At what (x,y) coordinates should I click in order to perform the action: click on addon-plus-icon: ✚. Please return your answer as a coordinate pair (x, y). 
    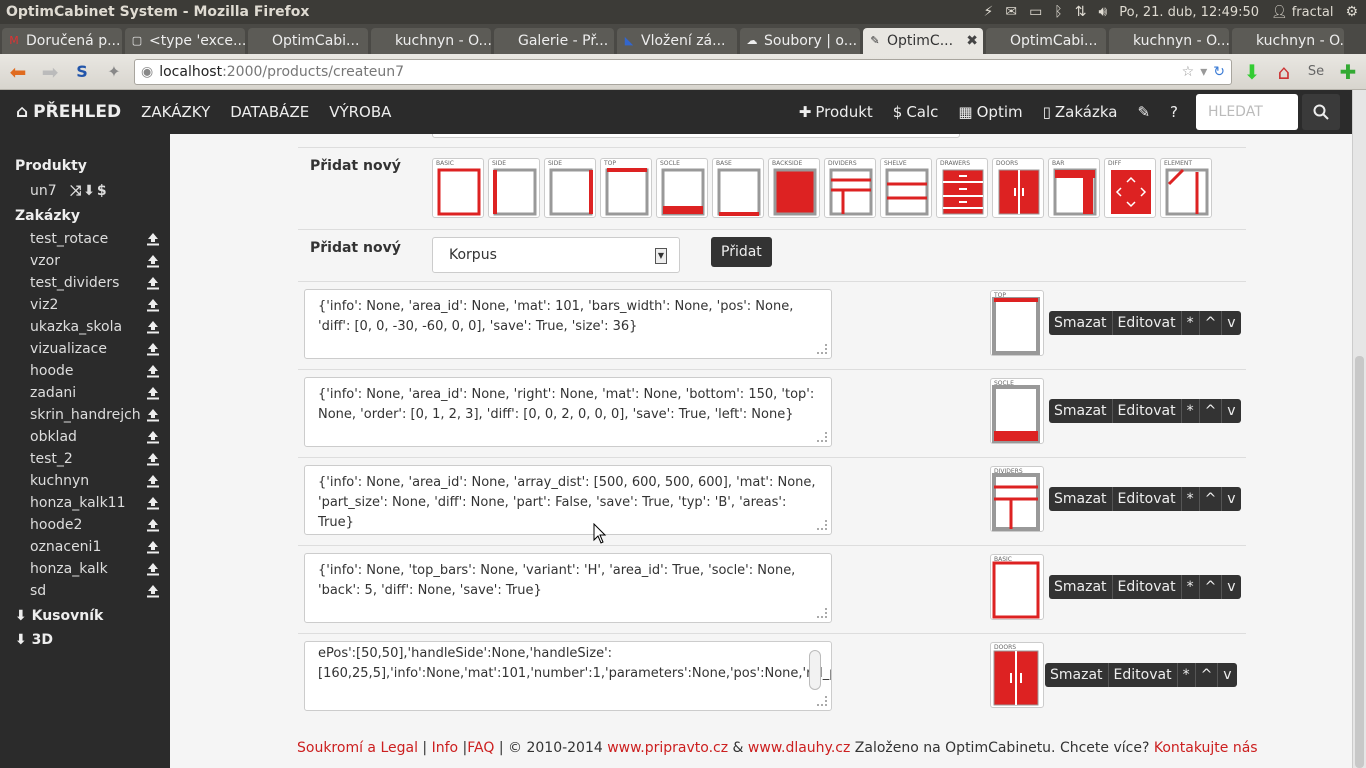
    Looking at the image, I should click on (1348, 72).